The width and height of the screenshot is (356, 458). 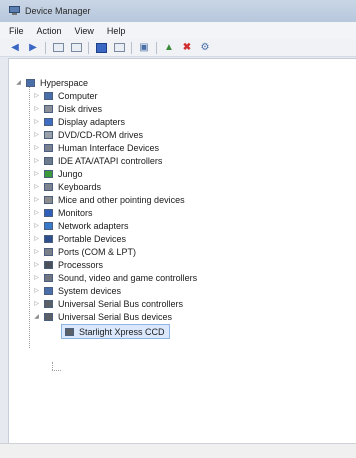 What do you see at coordinates (144, 48) in the screenshot?
I see `scan-hardware-icon: ▣` at bounding box center [144, 48].